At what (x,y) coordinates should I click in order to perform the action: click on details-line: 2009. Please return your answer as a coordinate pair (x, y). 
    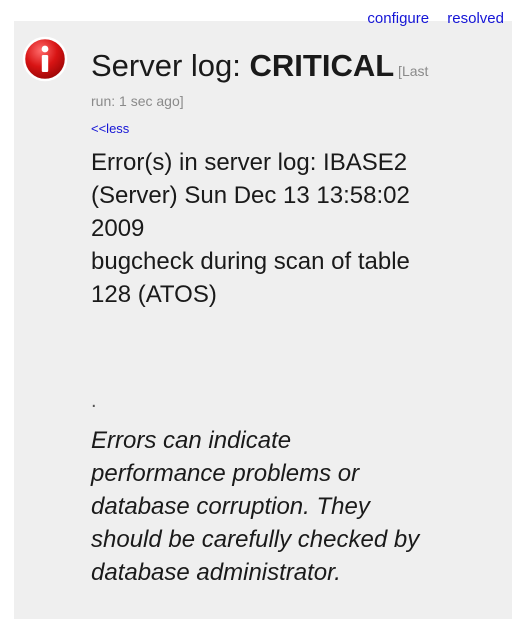
    Looking at the image, I should click on (118, 228).